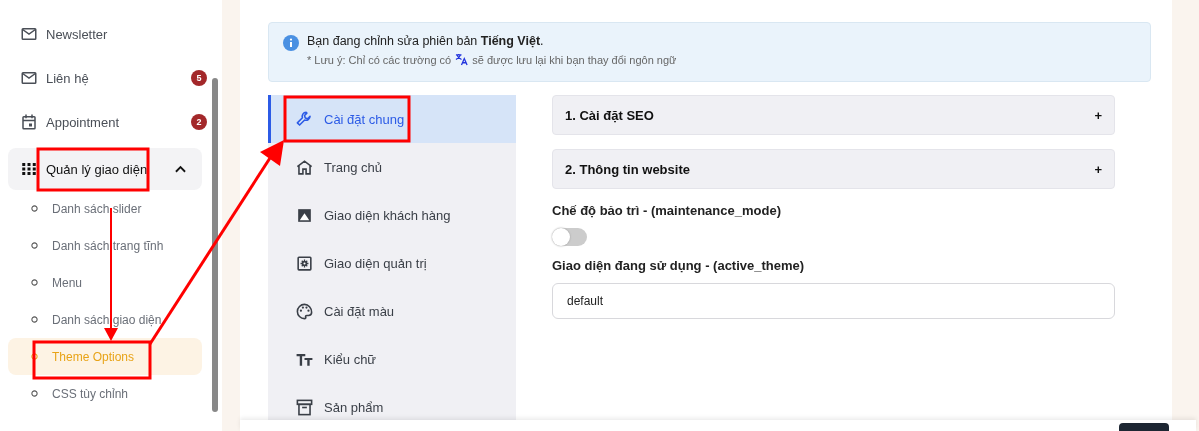  I want to click on count-badge: 2, so click(199, 122).